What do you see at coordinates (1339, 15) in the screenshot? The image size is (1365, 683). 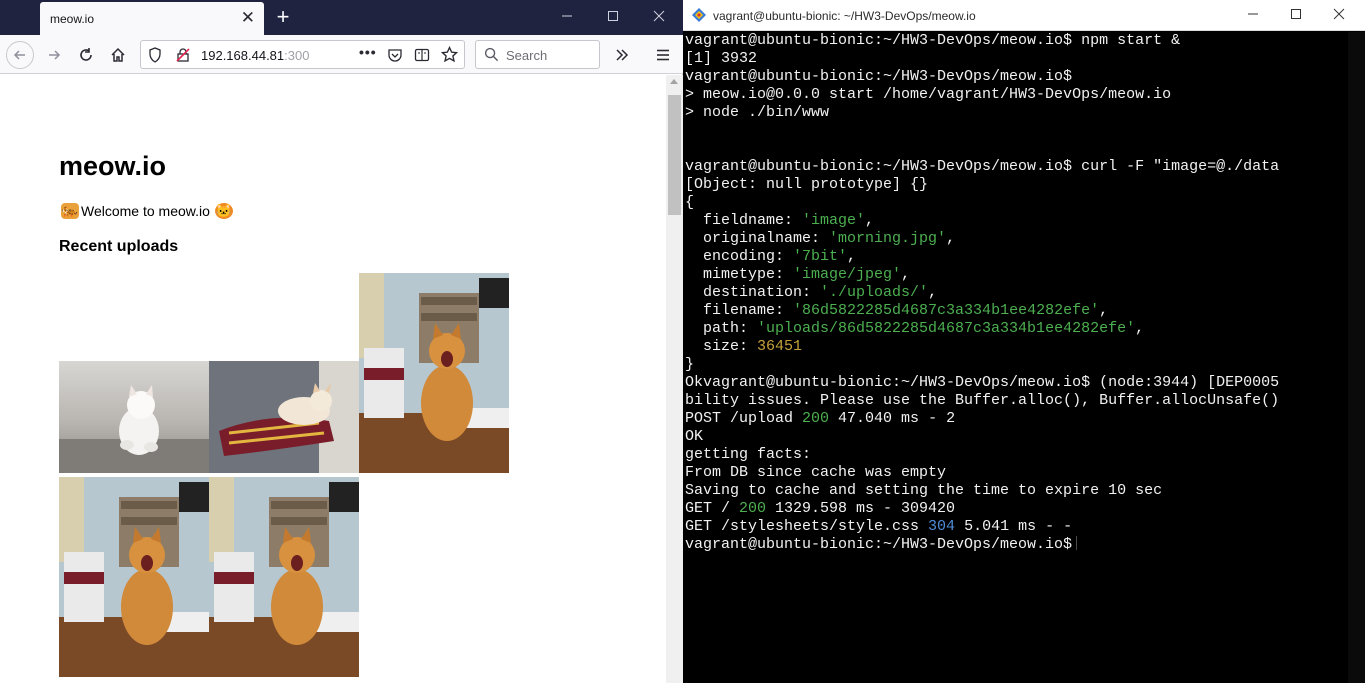 I see `terminal-close-icon` at bounding box center [1339, 15].